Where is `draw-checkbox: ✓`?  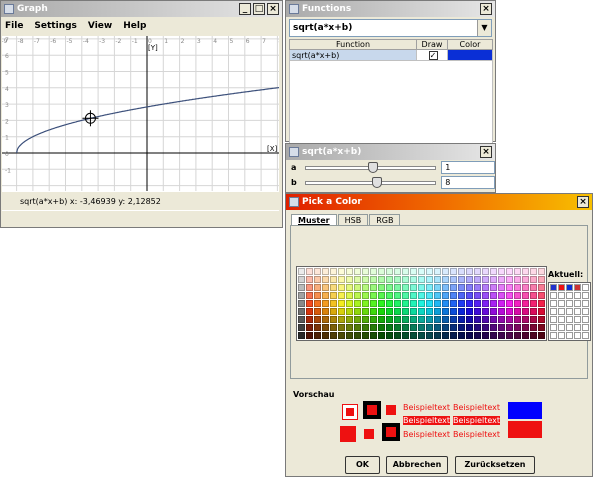 draw-checkbox: ✓ is located at coordinates (433, 55).